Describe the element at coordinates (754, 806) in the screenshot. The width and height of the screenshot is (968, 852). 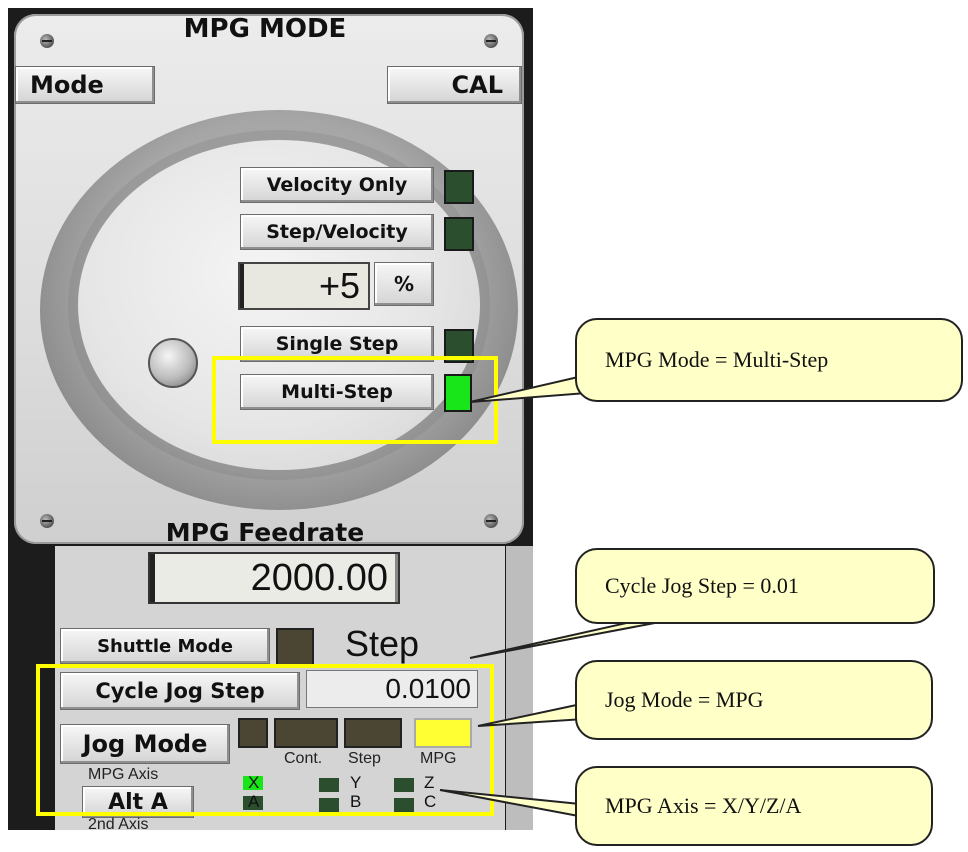
I see `callout-mpg-axis: MPG Axis = X/Y/Z/A` at that location.